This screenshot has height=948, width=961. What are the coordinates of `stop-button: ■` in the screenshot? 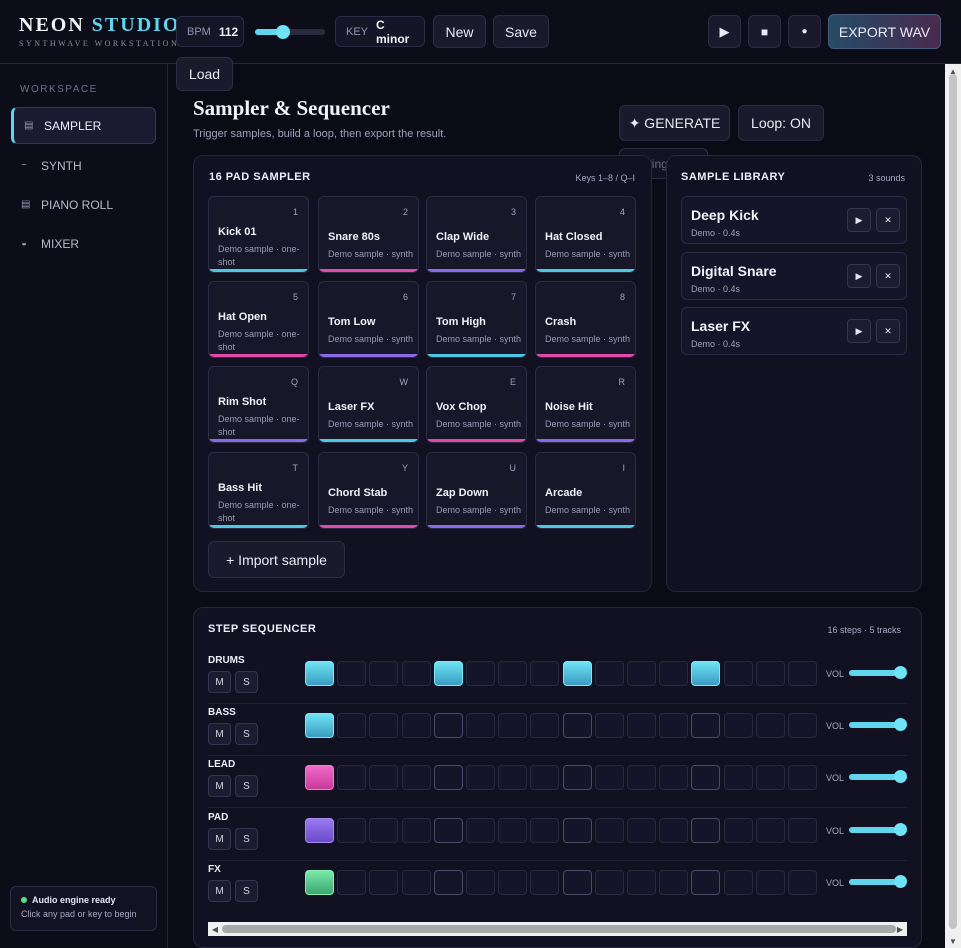 It's located at (764, 31).